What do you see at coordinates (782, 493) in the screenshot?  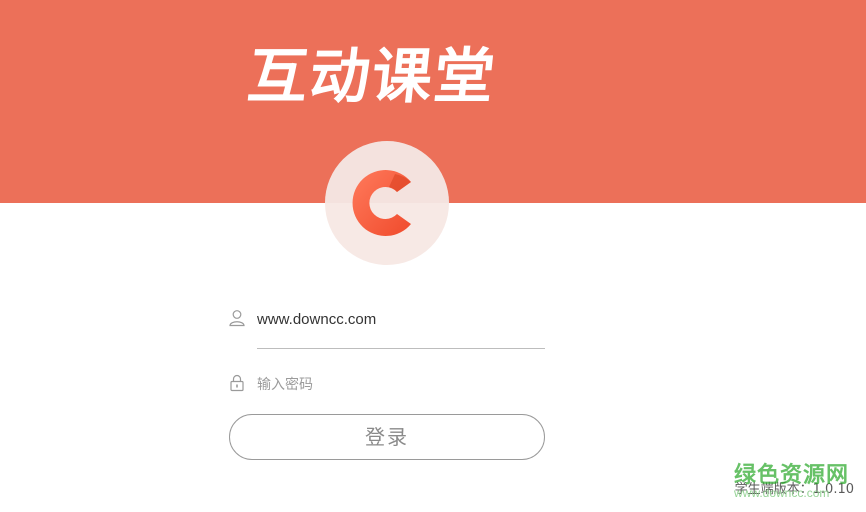 I see `watermark-url: www.downcc.com` at bounding box center [782, 493].